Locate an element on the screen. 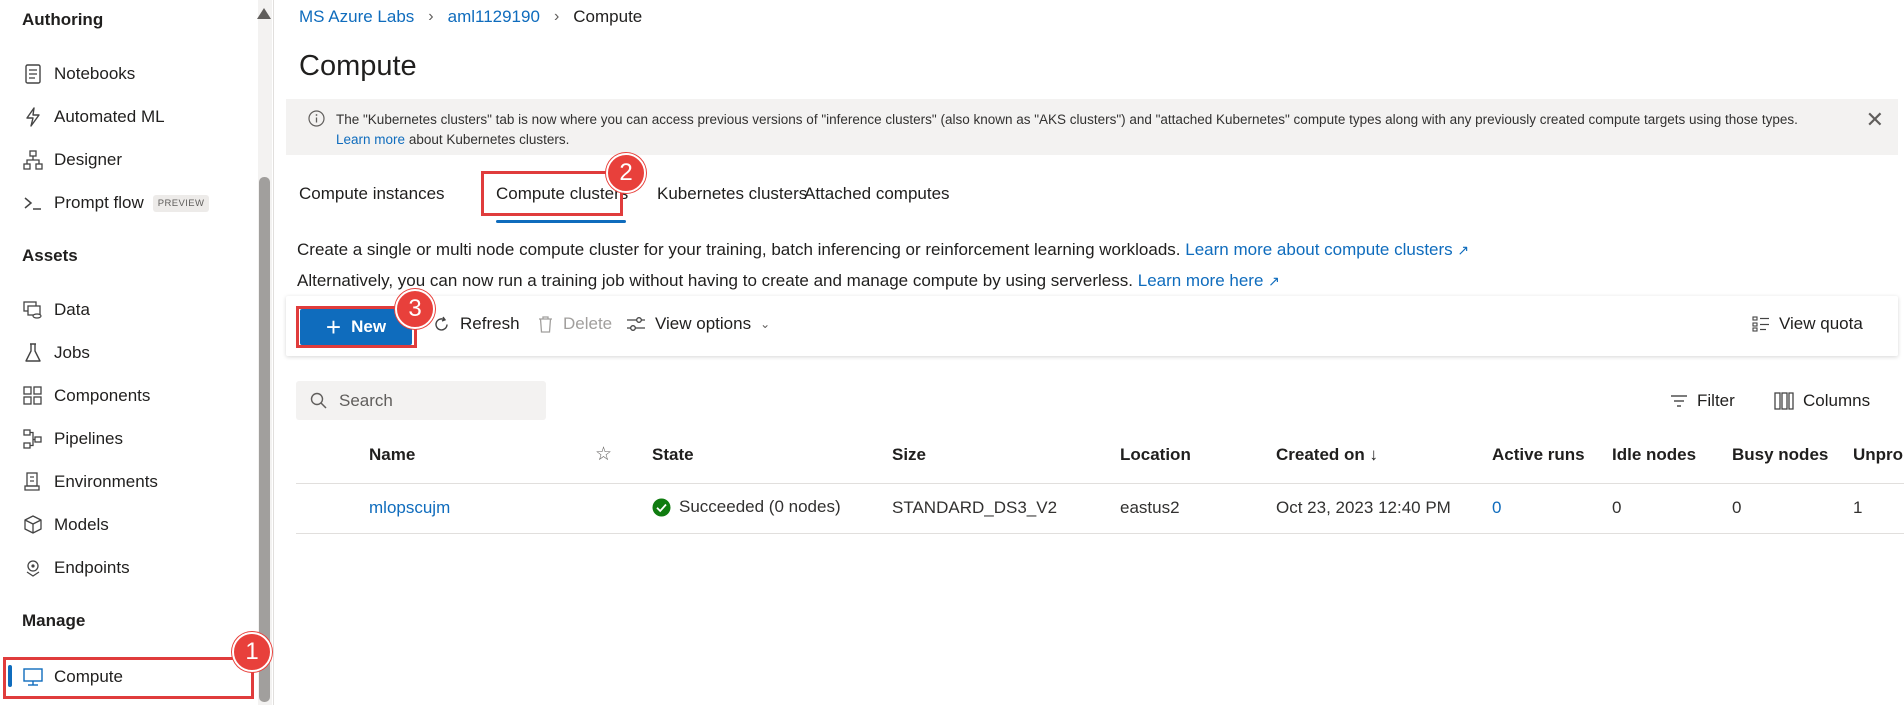  breadcrumb: MS Azure Labs › aml1129190 › Compute is located at coordinates (470, 17).